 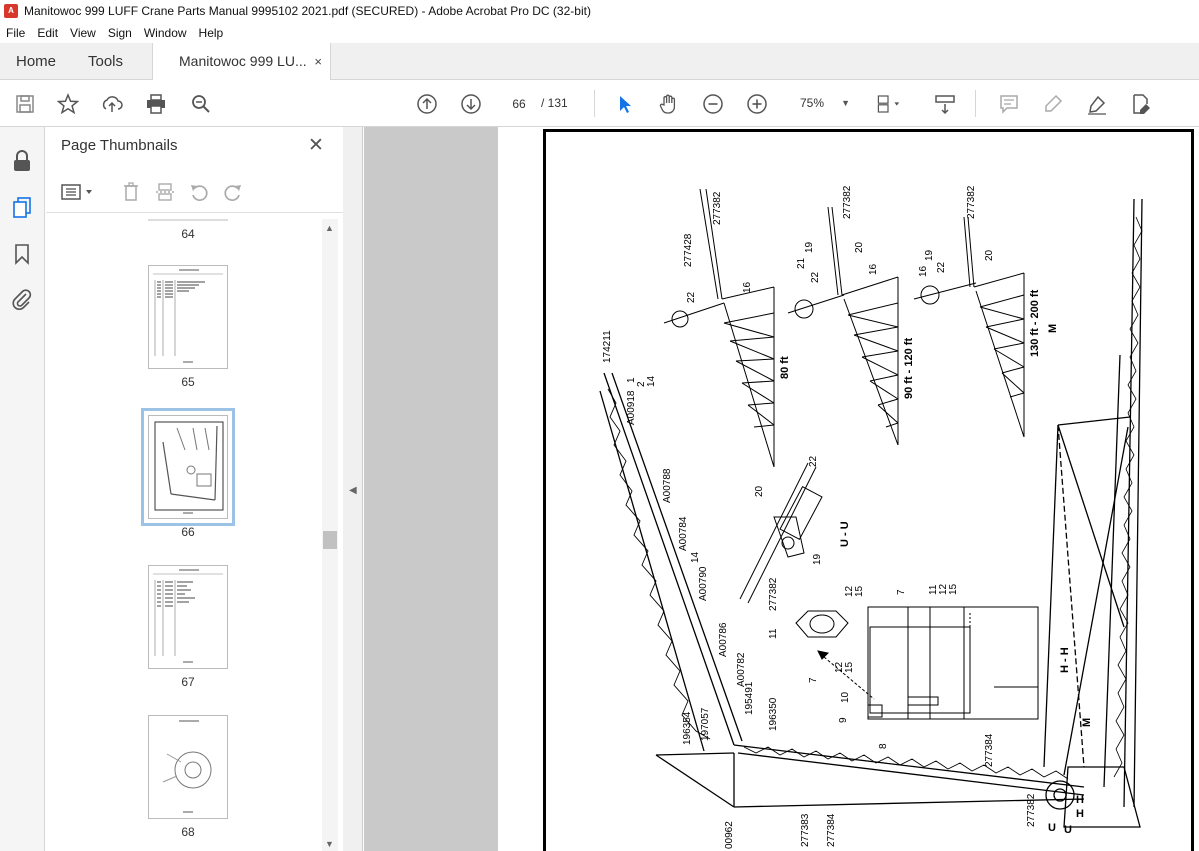 I want to click on next-page-icon, so click(x=471, y=104).